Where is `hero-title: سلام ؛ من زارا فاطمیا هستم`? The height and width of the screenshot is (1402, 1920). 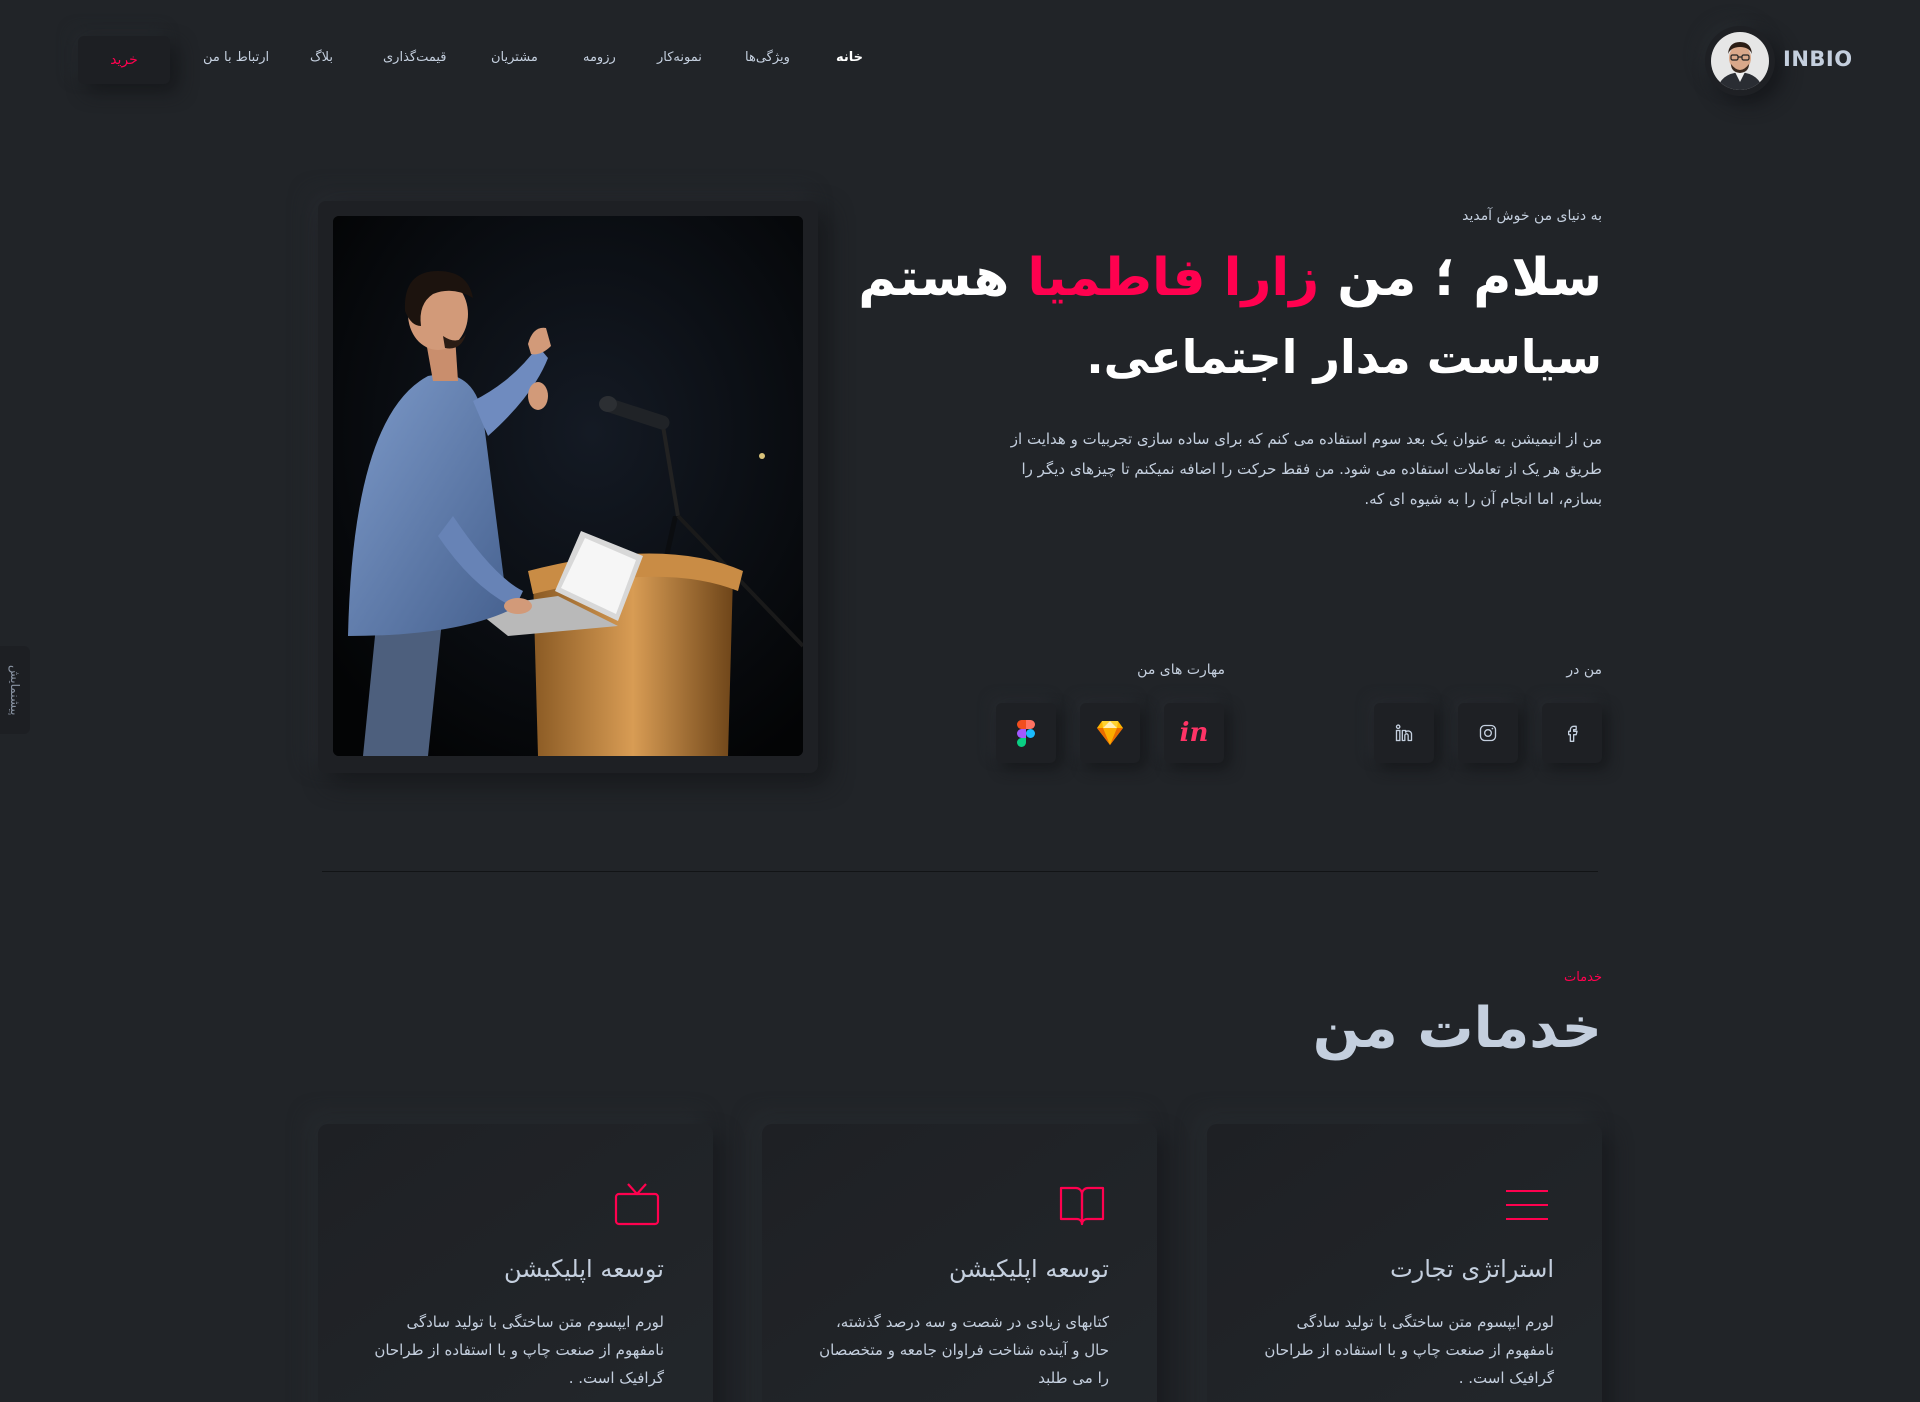
hero-title: سلام ؛ من زارا فاطمیا هستم is located at coordinates (1230, 278).